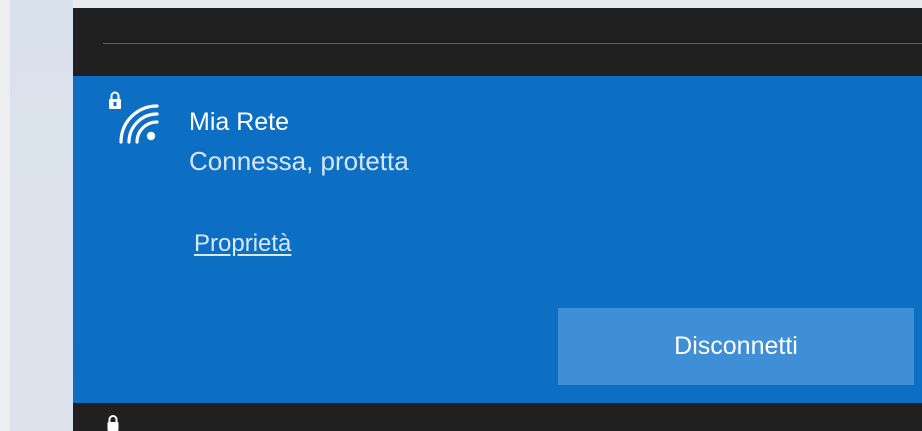  I want to click on window-edge, so click(5, 215).